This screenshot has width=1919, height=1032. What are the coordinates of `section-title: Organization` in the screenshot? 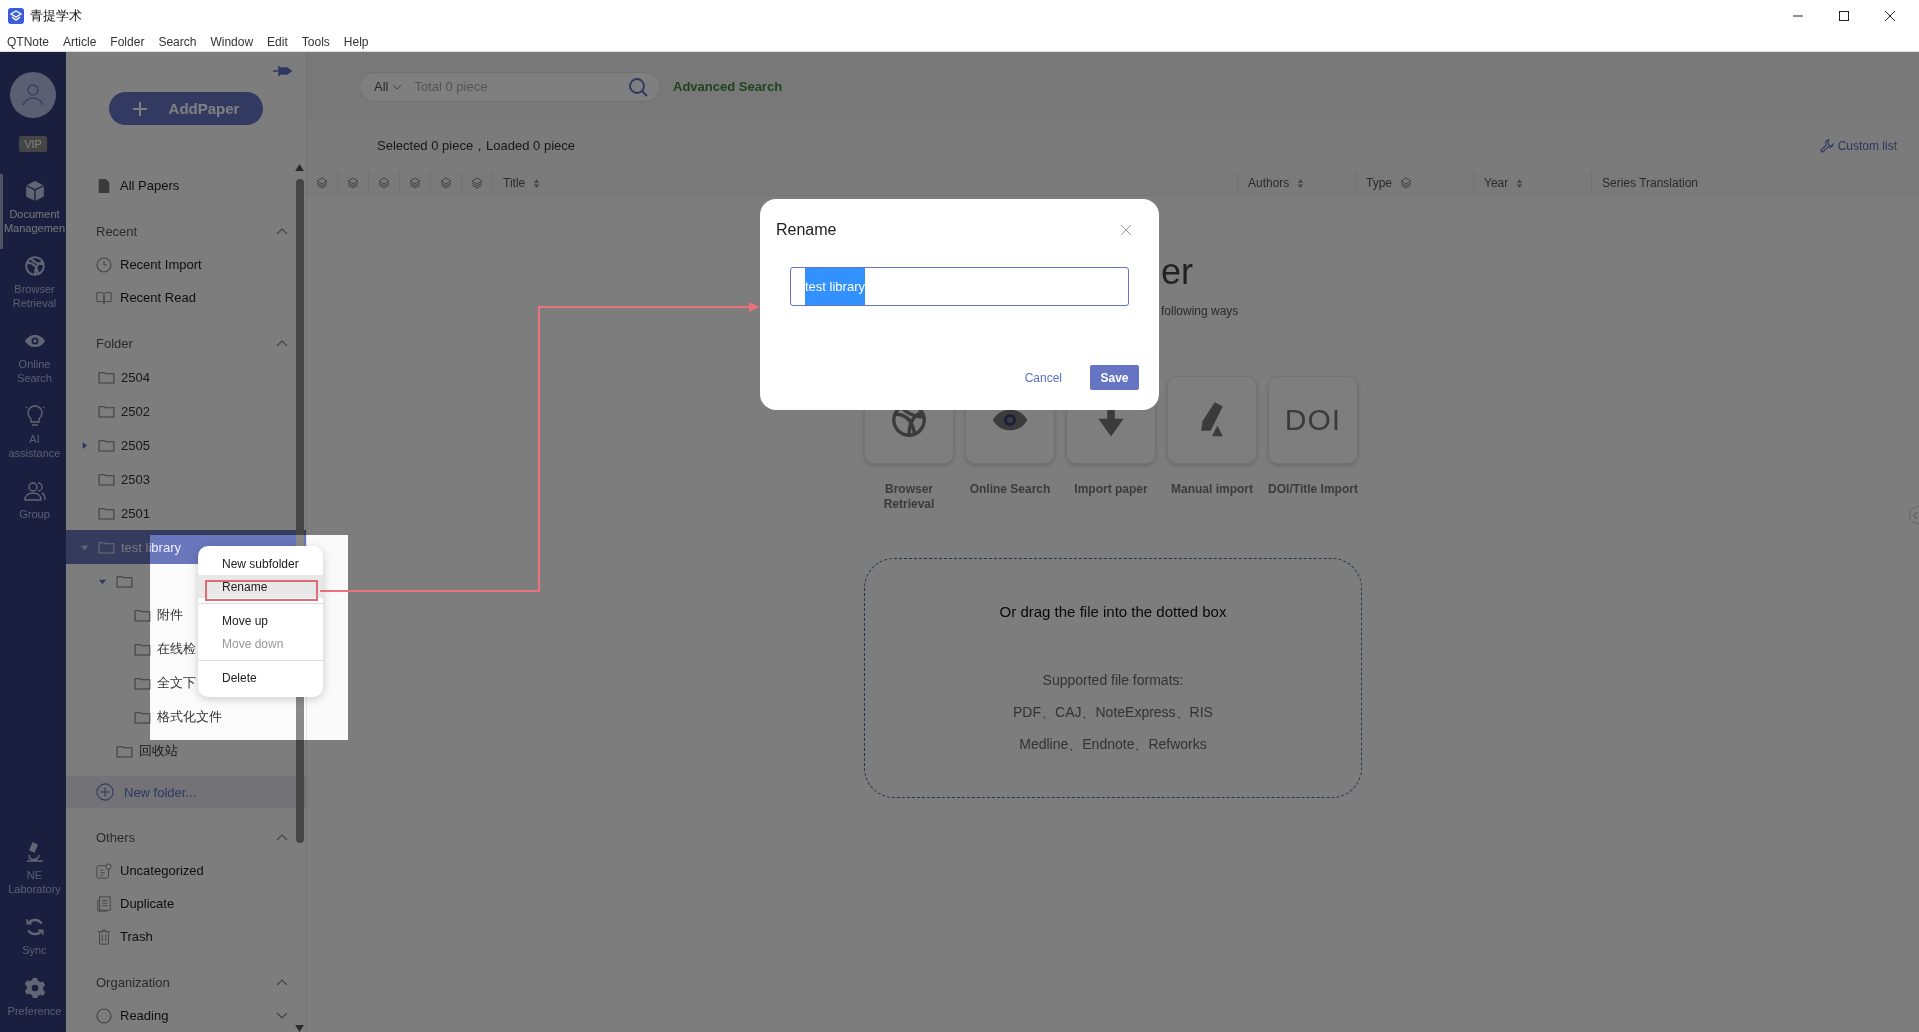 It's located at (133, 982).